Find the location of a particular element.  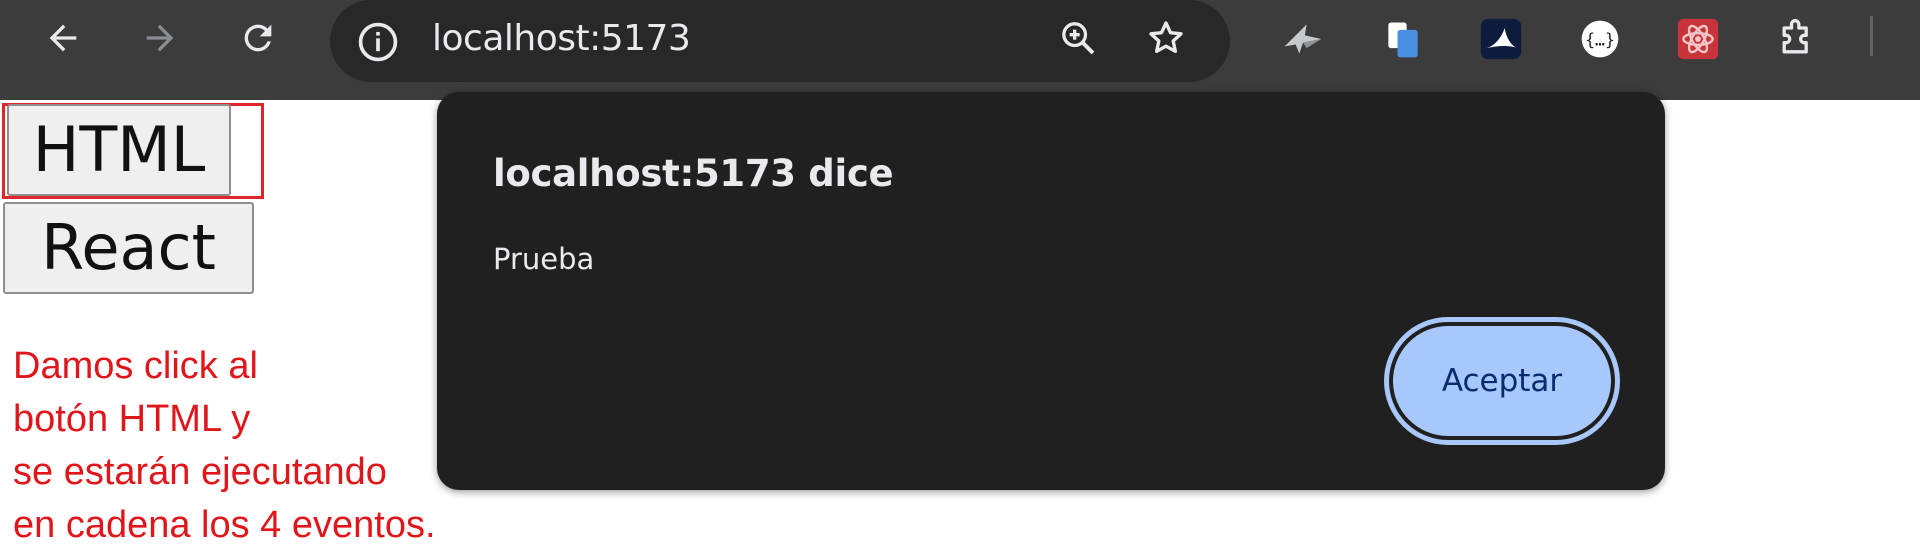

extension-shark-icon is located at coordinates (1303, 39).